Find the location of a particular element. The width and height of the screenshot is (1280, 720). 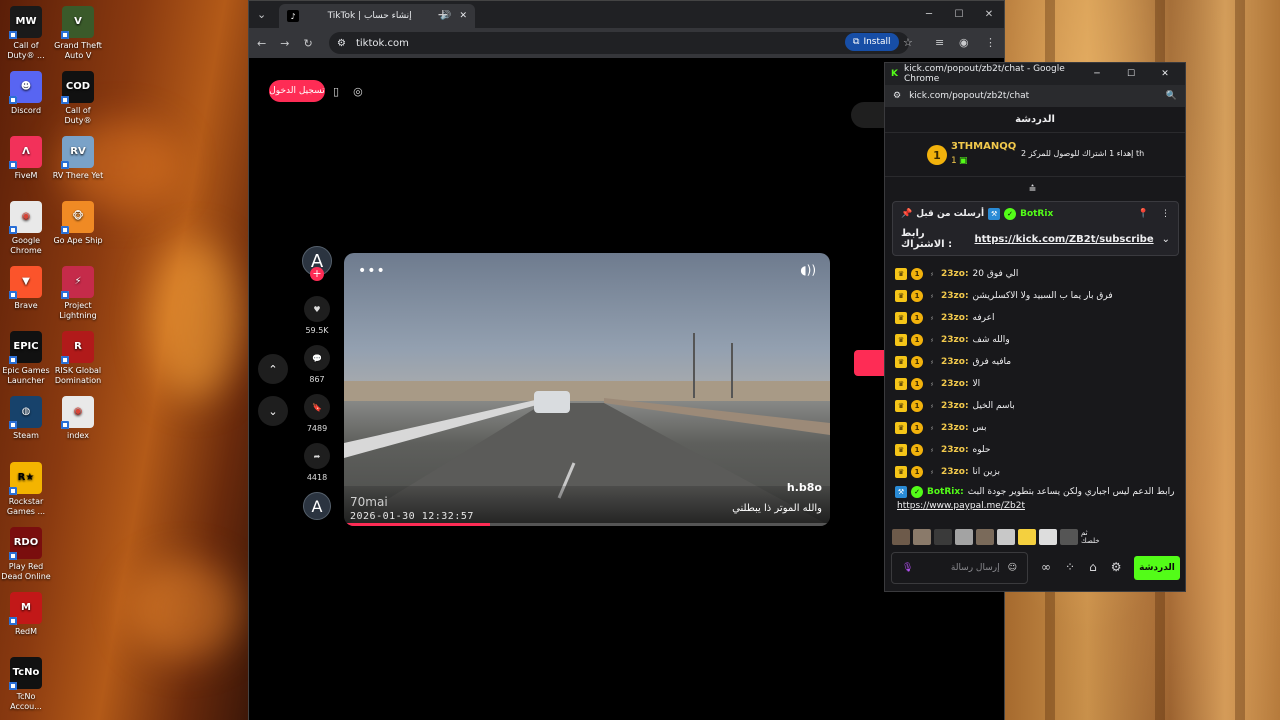

goal-user: 3THMANQQ is located at coordinates (983, 146).